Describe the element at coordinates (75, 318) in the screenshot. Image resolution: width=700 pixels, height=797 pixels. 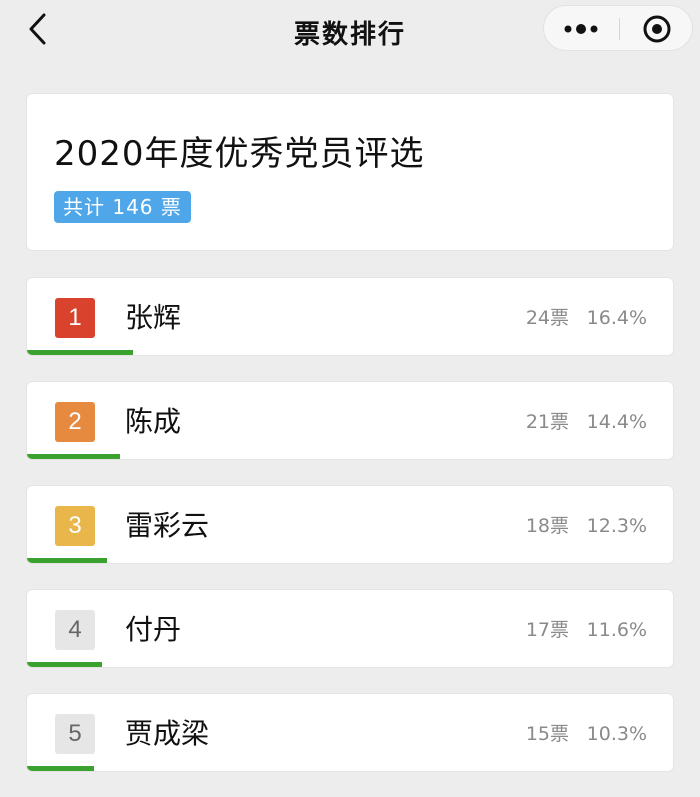
I see `rank-number-badge: 1` at that location.